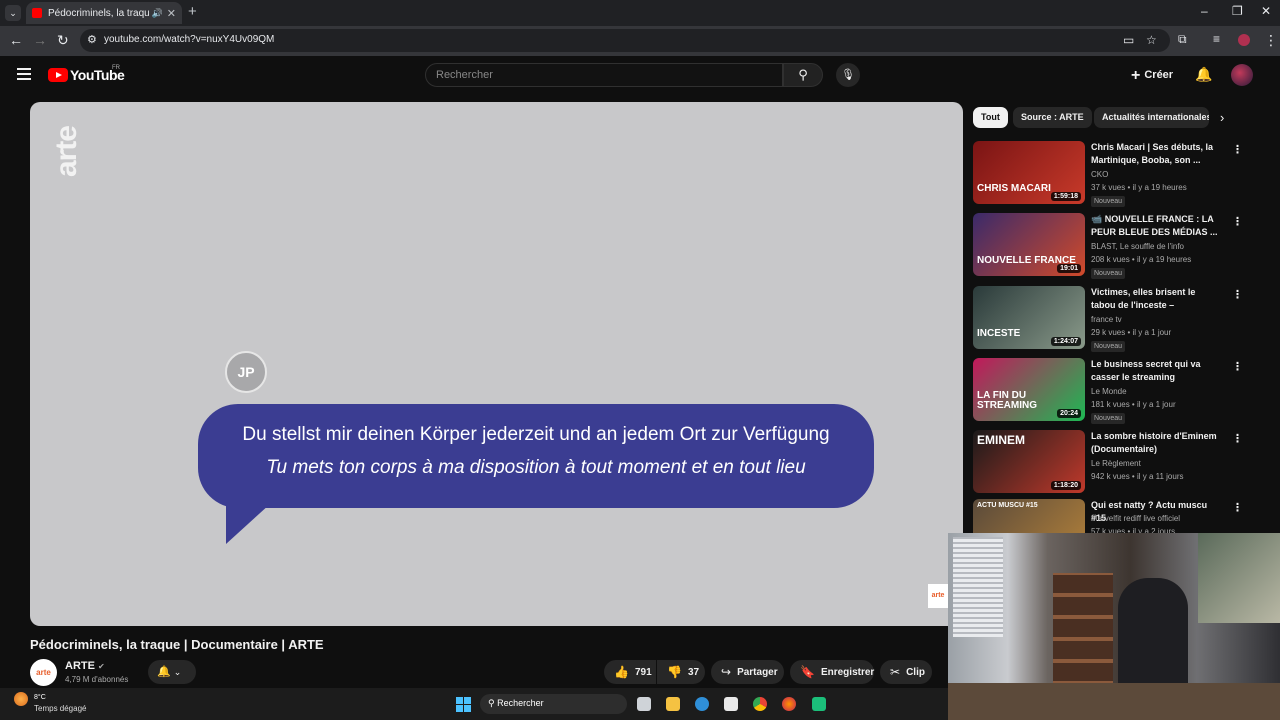 This screenshot has height=720, width=1280. I want to click on video-thumbnail: EMINEM 1:18:20, so click(1029, 461).